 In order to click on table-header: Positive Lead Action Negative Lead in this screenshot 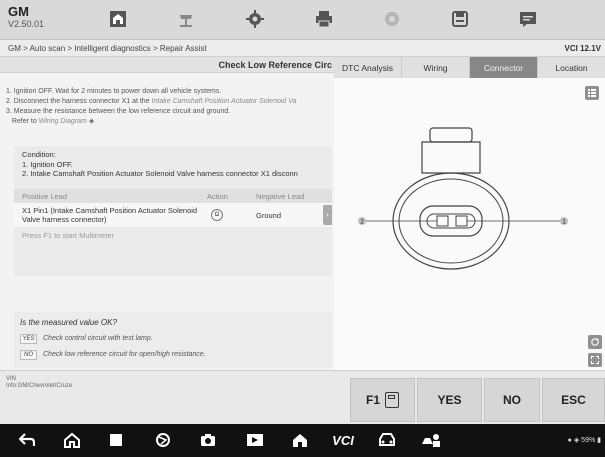, I will do `click(173, 196)`.